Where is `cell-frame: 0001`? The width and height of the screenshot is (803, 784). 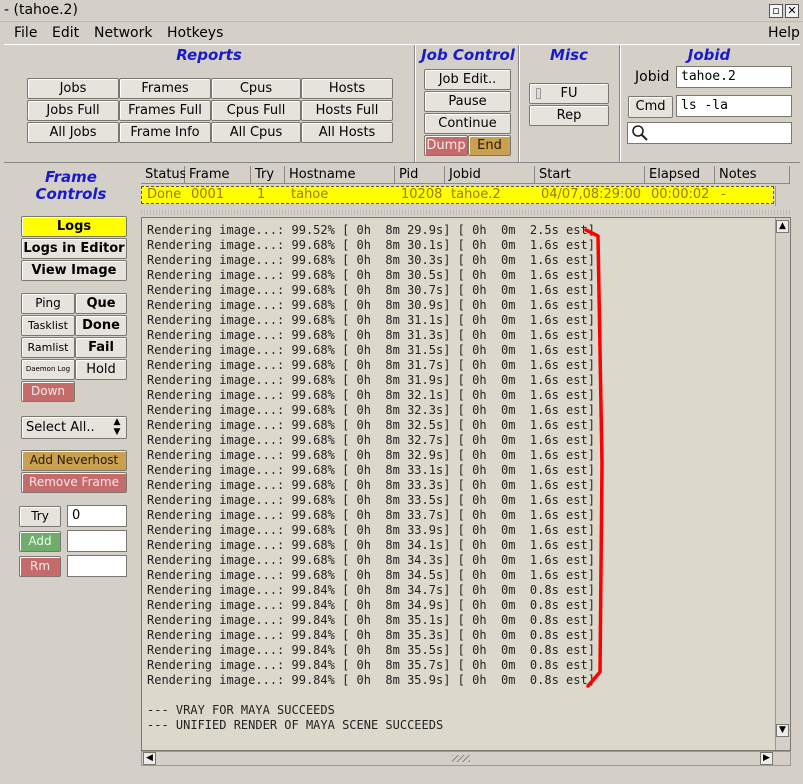
cell-frame: 0001 is located at coordinates (208, 194).